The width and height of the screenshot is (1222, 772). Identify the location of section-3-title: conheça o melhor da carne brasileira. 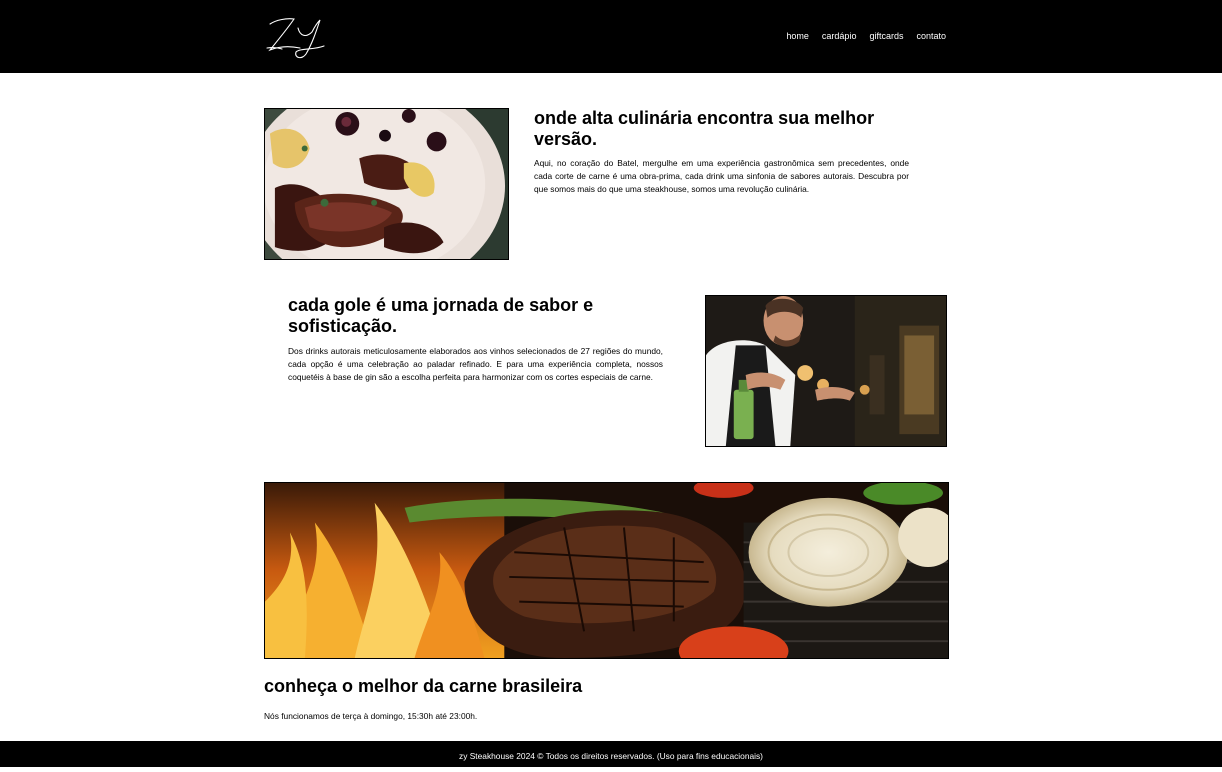
(423, 686).